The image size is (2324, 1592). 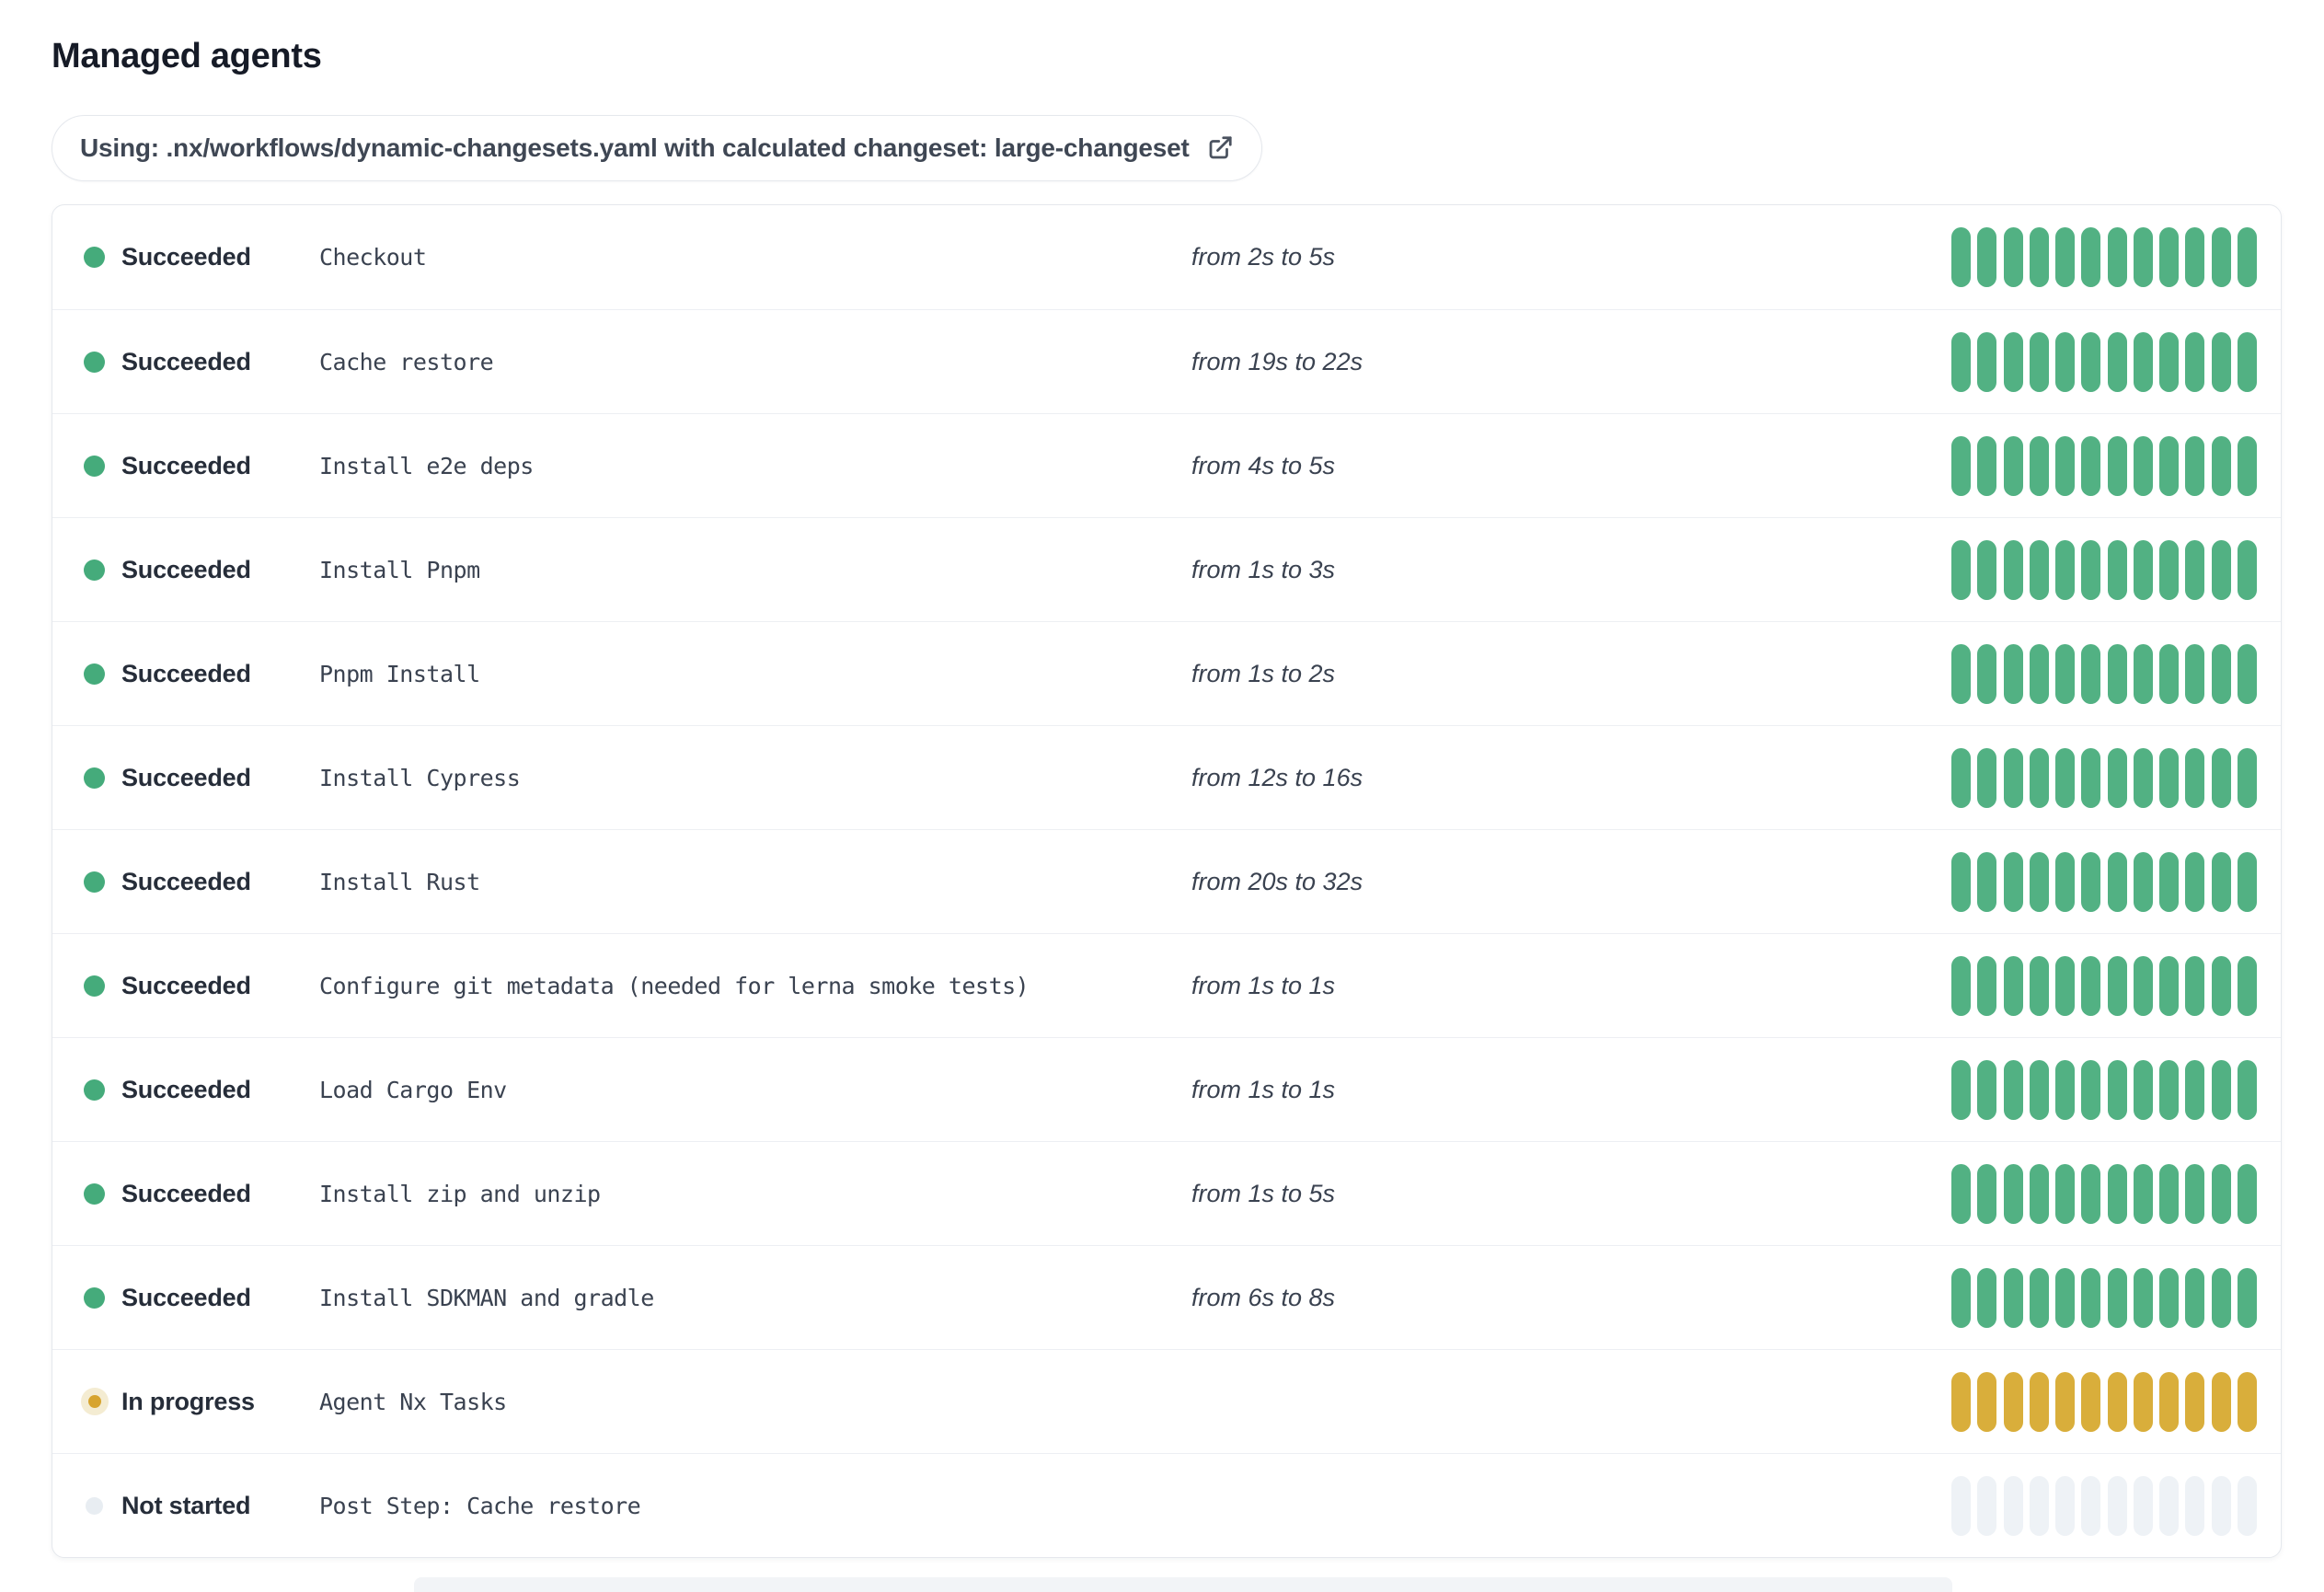 What do you see at coordinates (1166, 673) in the screenshot?
I see `step-row: Succeeded Pnpm Install from 1s to 2s` at bounding box center [1166, 673].